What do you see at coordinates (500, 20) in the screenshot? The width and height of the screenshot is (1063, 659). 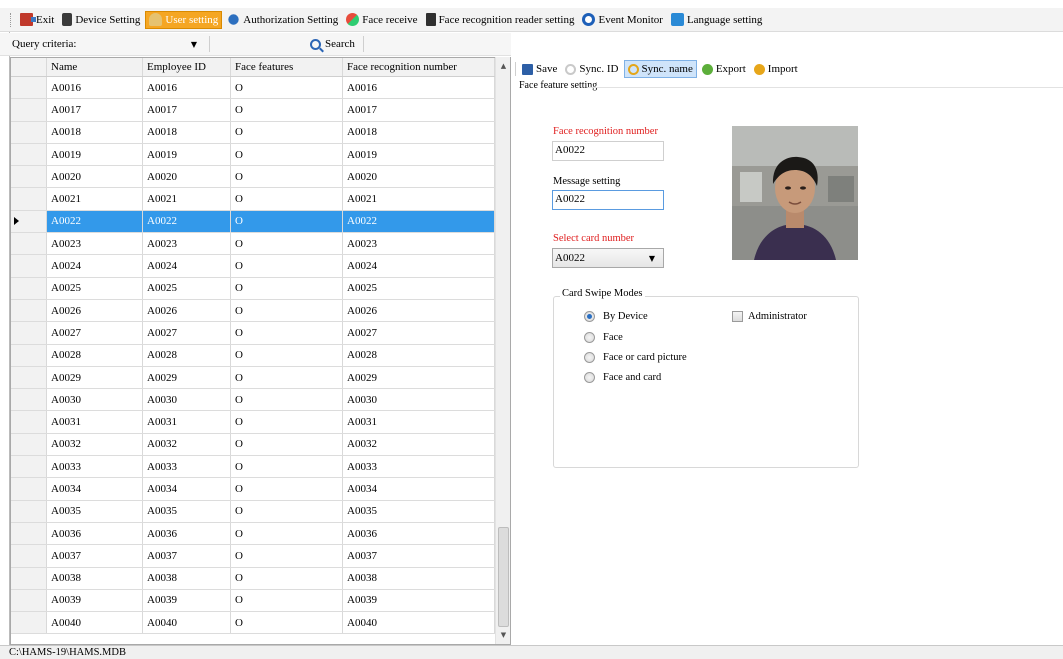 I see `menu-reader-setting: Face recognition reader setting` at bounding box center [500, 20].